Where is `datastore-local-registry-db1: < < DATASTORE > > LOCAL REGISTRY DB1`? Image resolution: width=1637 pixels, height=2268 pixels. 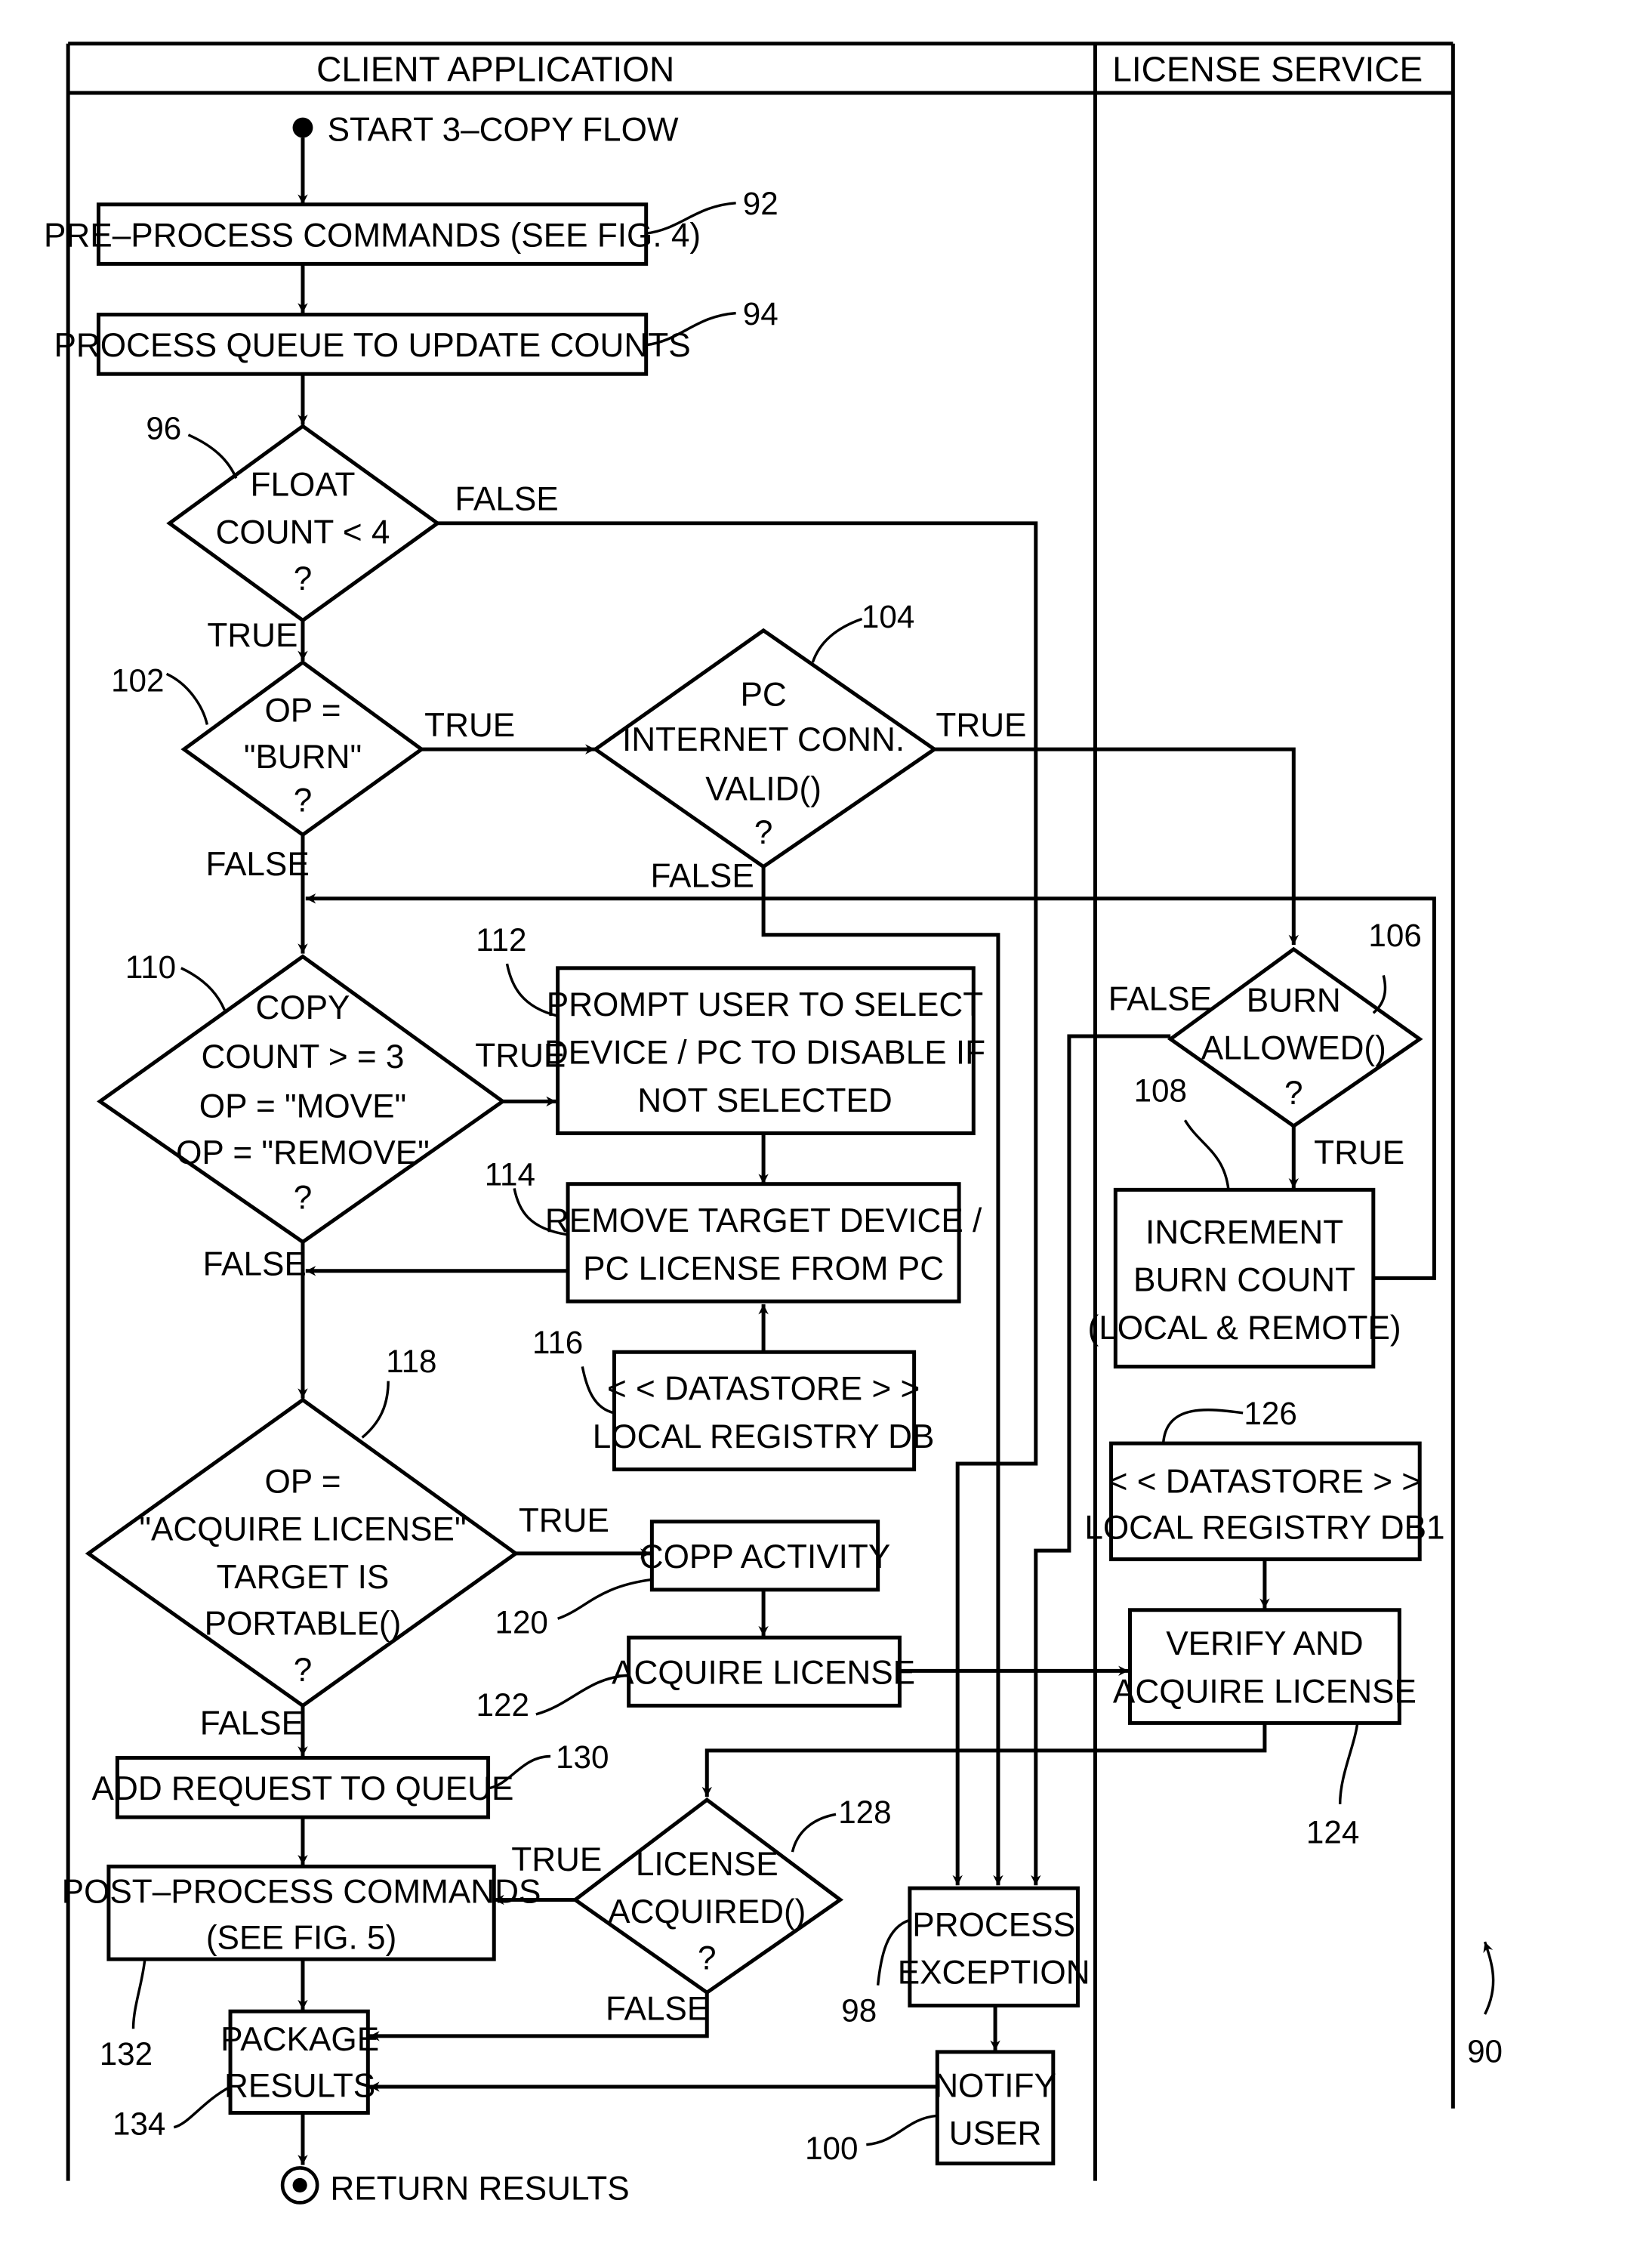
datastore-local-registry-db1: < < DATASTORE > > LOCAL REGISTRY DB1 is located at coordinates (1264, 1501).